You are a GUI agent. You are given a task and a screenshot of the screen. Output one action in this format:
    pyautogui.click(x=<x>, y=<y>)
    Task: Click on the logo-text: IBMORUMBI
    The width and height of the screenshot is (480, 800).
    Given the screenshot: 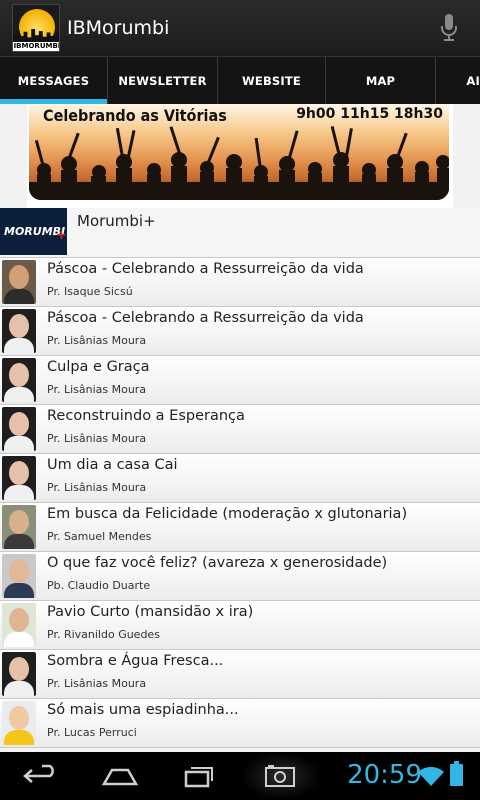 What is the action you would take?
    pyautogui.click(x=36, y=46)
    